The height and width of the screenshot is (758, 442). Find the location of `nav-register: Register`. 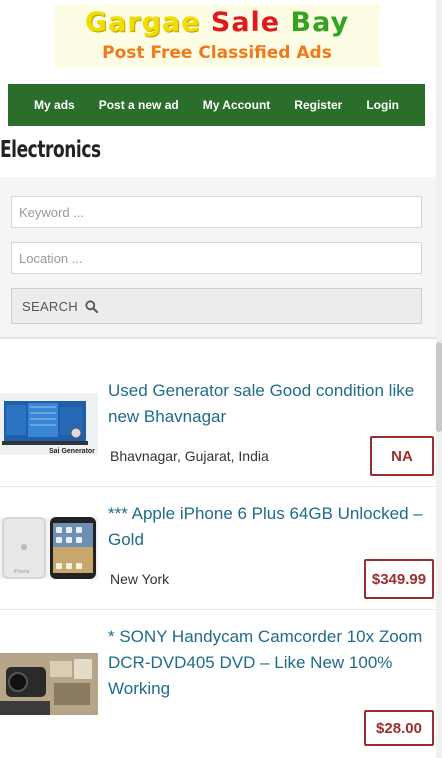

nav-register: Register is located at coordinates (318, 105).